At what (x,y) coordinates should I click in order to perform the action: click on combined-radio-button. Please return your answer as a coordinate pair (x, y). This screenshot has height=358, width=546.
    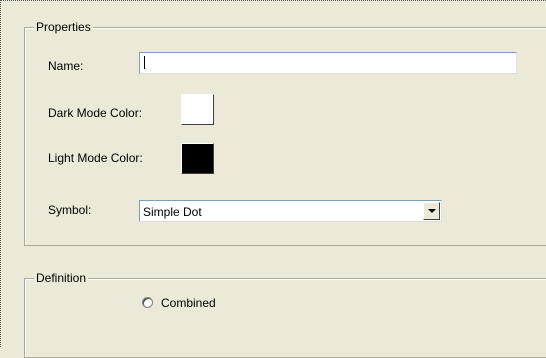
    Looking at the image, I should click on (147, 302).